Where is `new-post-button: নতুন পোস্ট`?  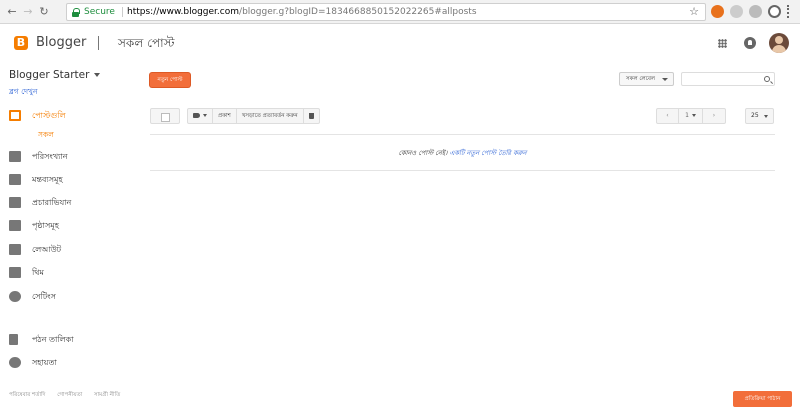 new-post-button: নতুন পোস্ট is located at coordinates (170, 80).